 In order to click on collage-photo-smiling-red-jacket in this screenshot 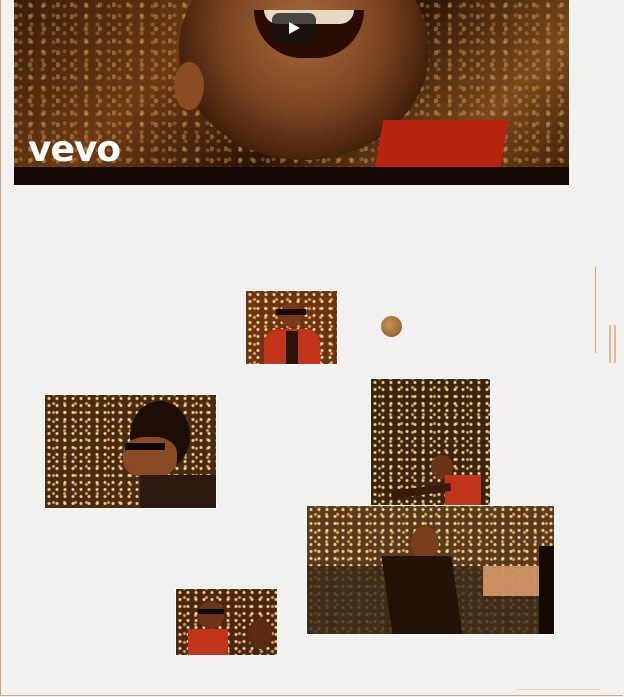, I will do `click(291, 327)`.